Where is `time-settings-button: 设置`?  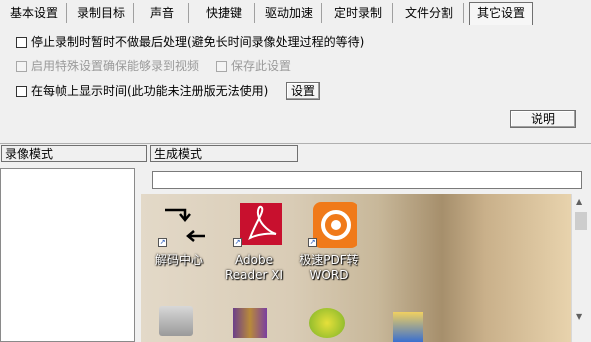
time-settings-button: 设置 is located at coordinates (303, 91).